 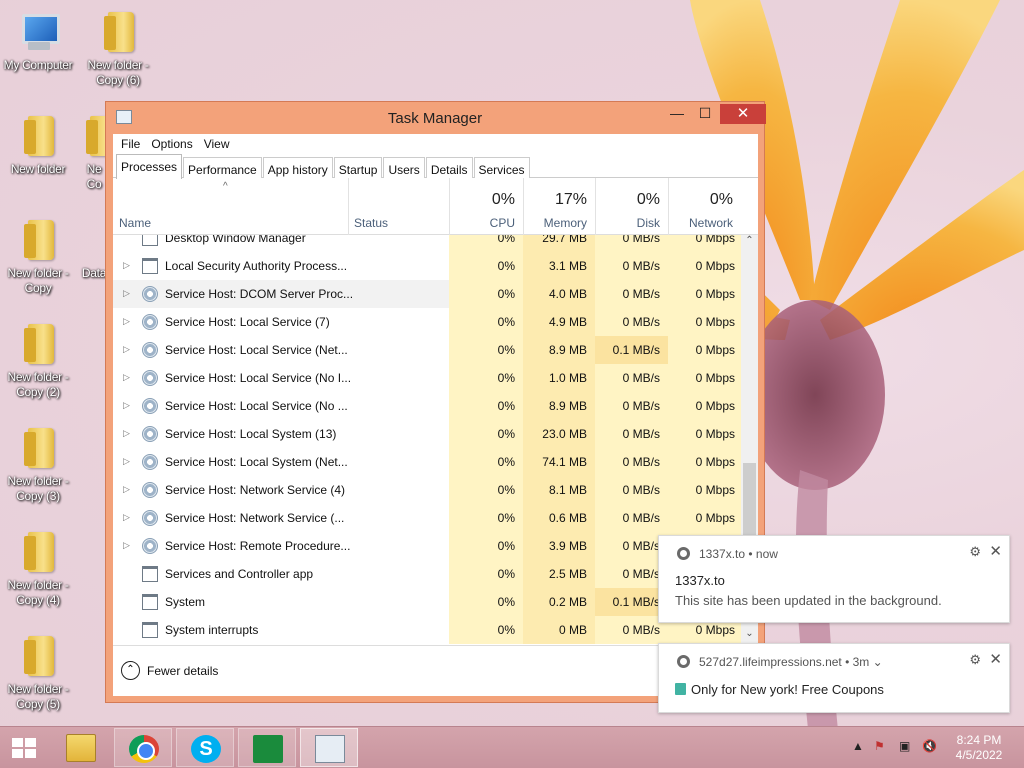 What do you see at coordinates (143, 747) in the screenshot?
I see `taskbar-chrome` at bounding box center [143, 747].